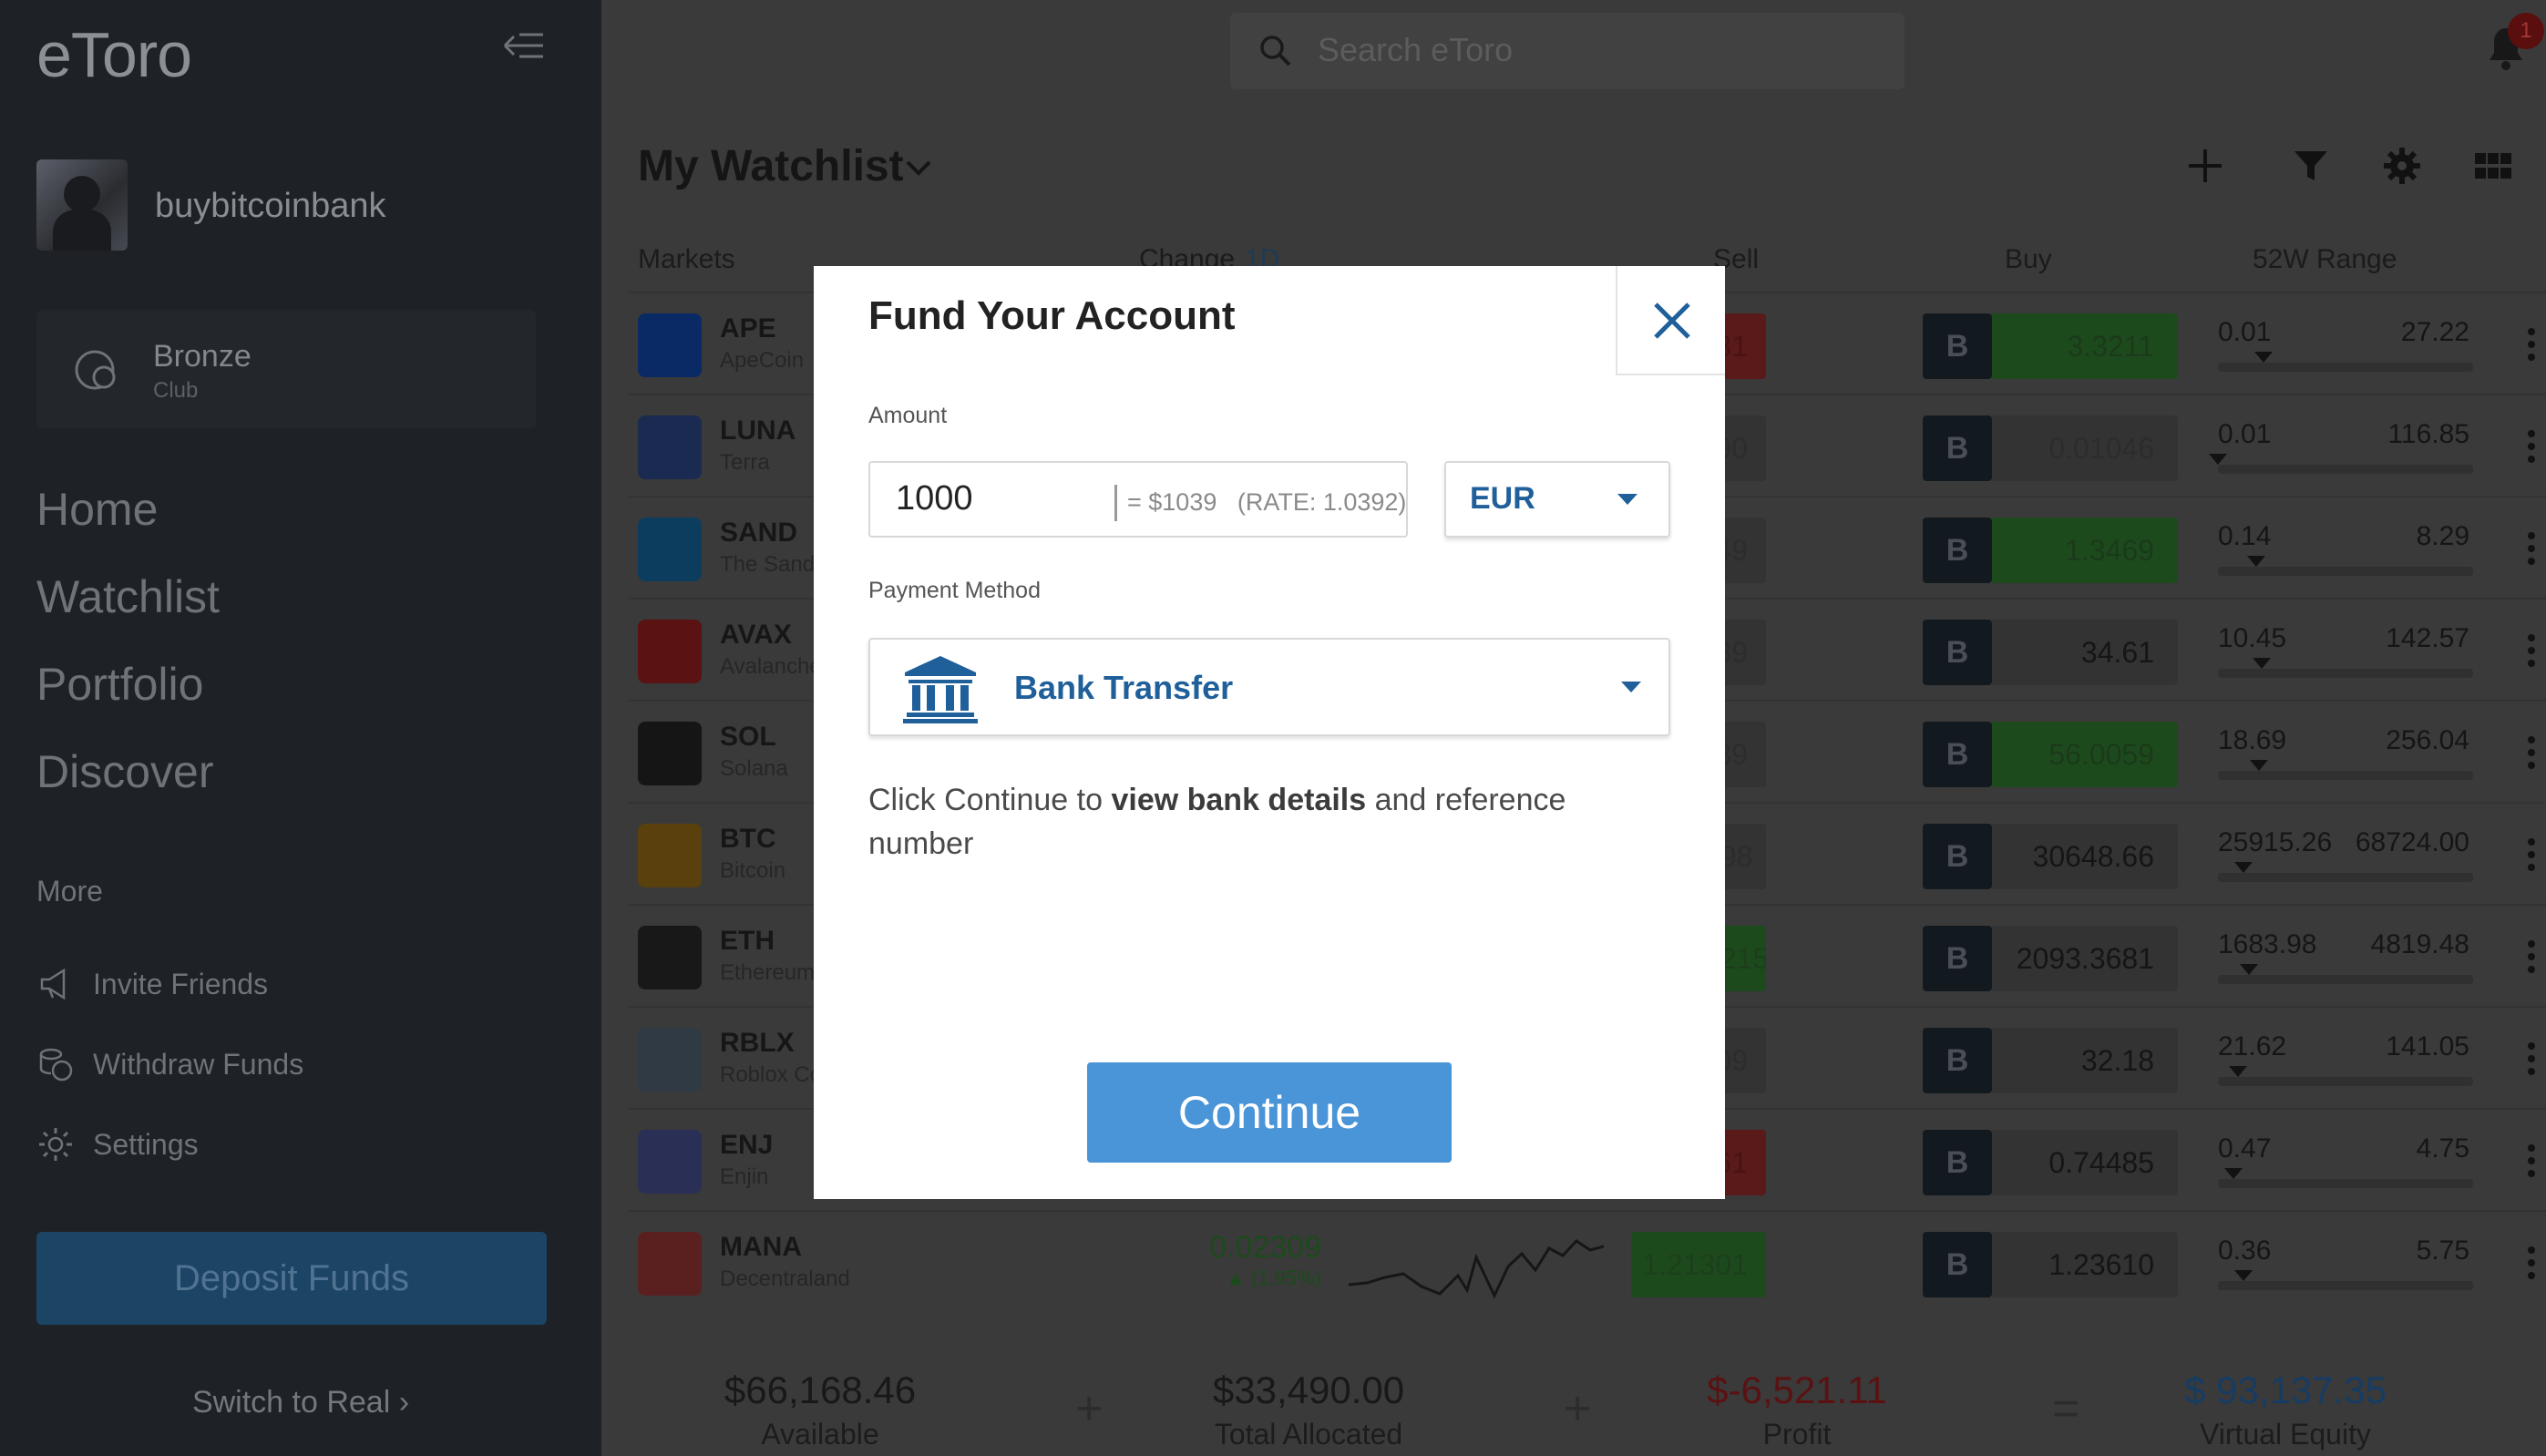 The image size is (2546, 1456). I want to click on range-bar, so click(2345, 469).